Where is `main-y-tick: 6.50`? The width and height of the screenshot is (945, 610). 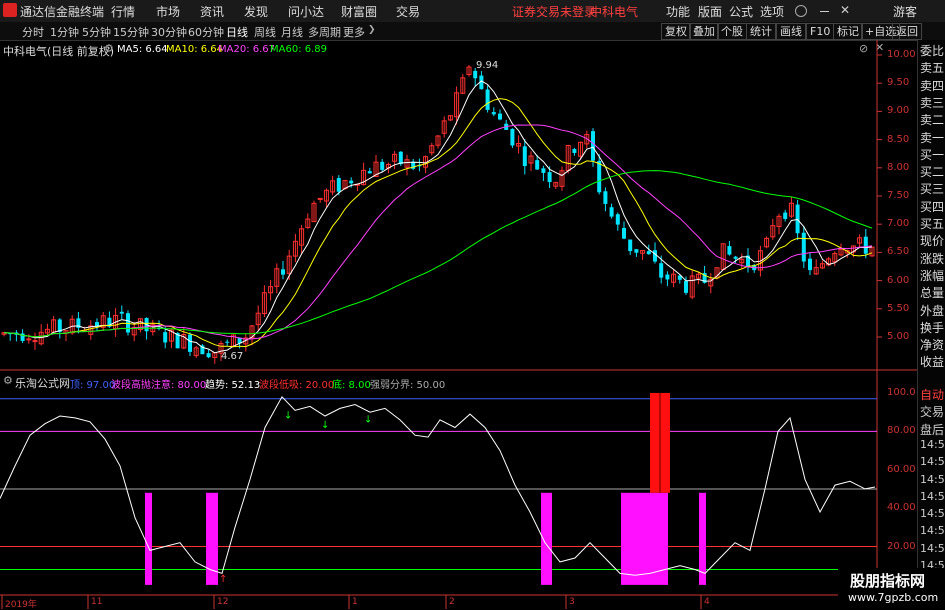
main-y-tick: 6.50 is located at coordinates (898, 252).